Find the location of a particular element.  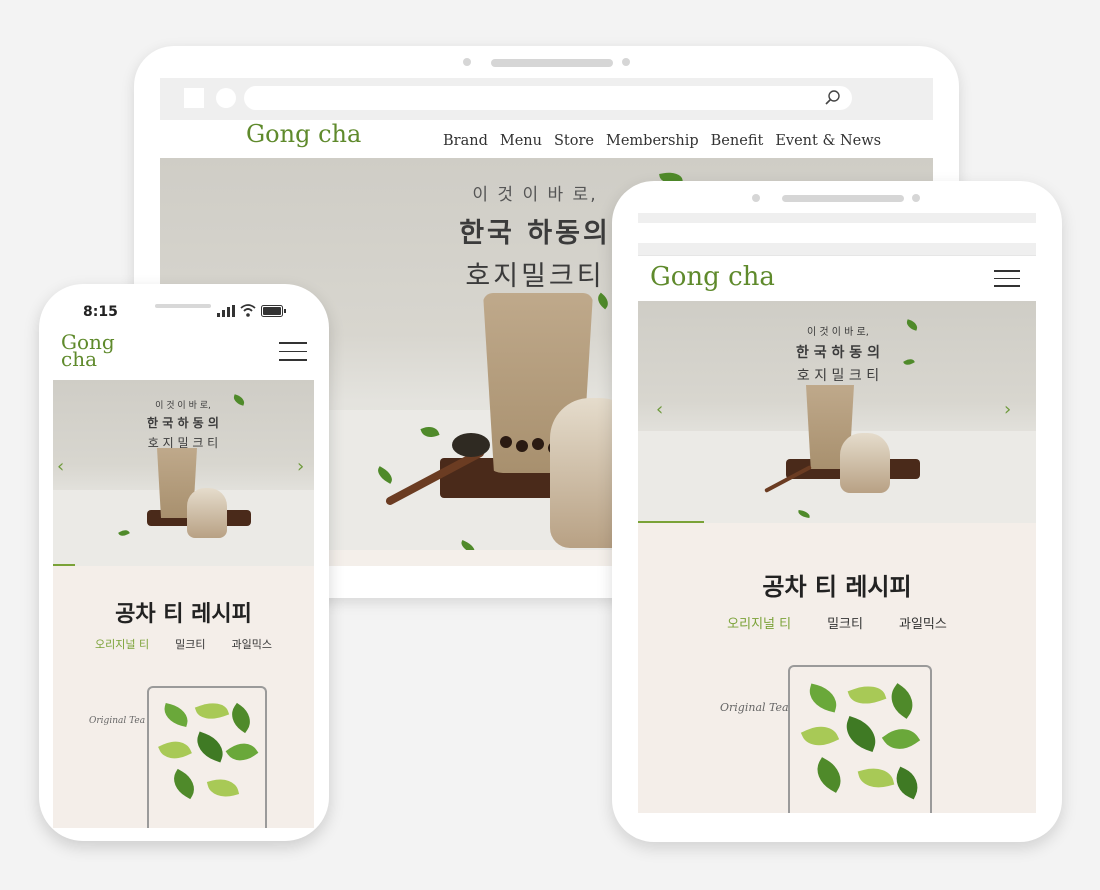

hero-headline: 이 것 이 바 로, 한국 하동의 호지밀크티 is located at coordinates (535, 236).